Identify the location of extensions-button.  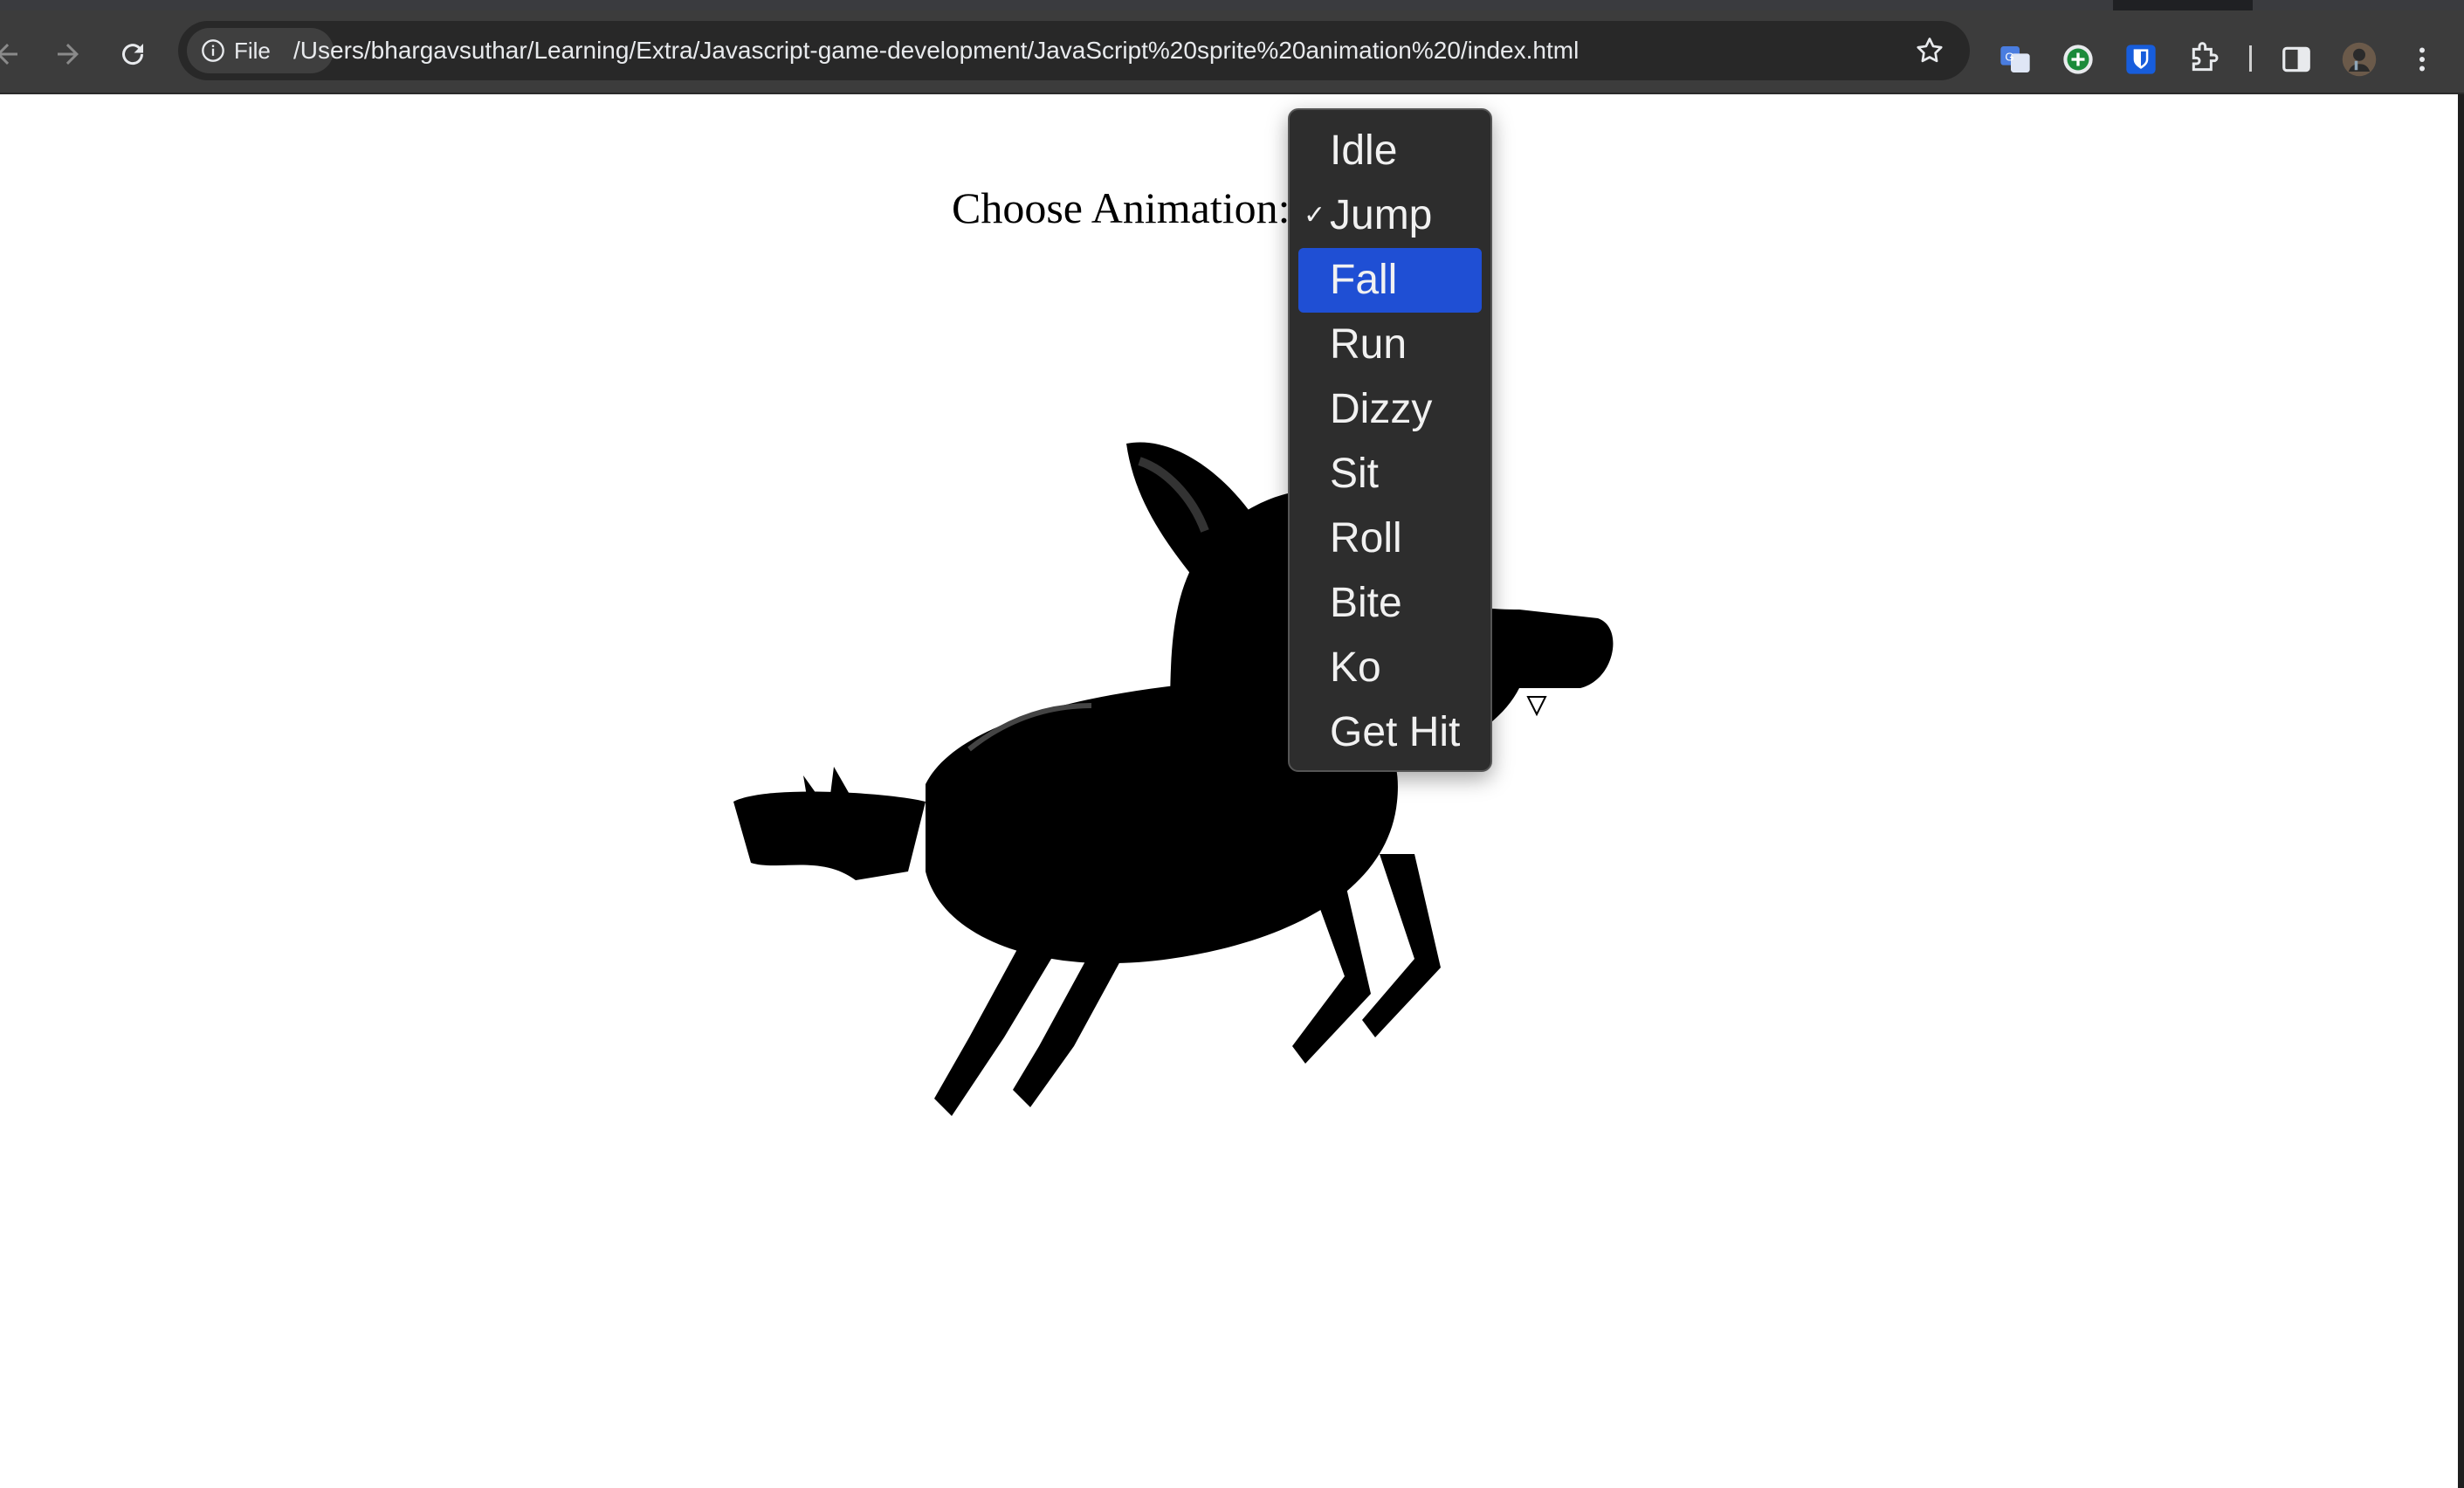
(2204, 59).